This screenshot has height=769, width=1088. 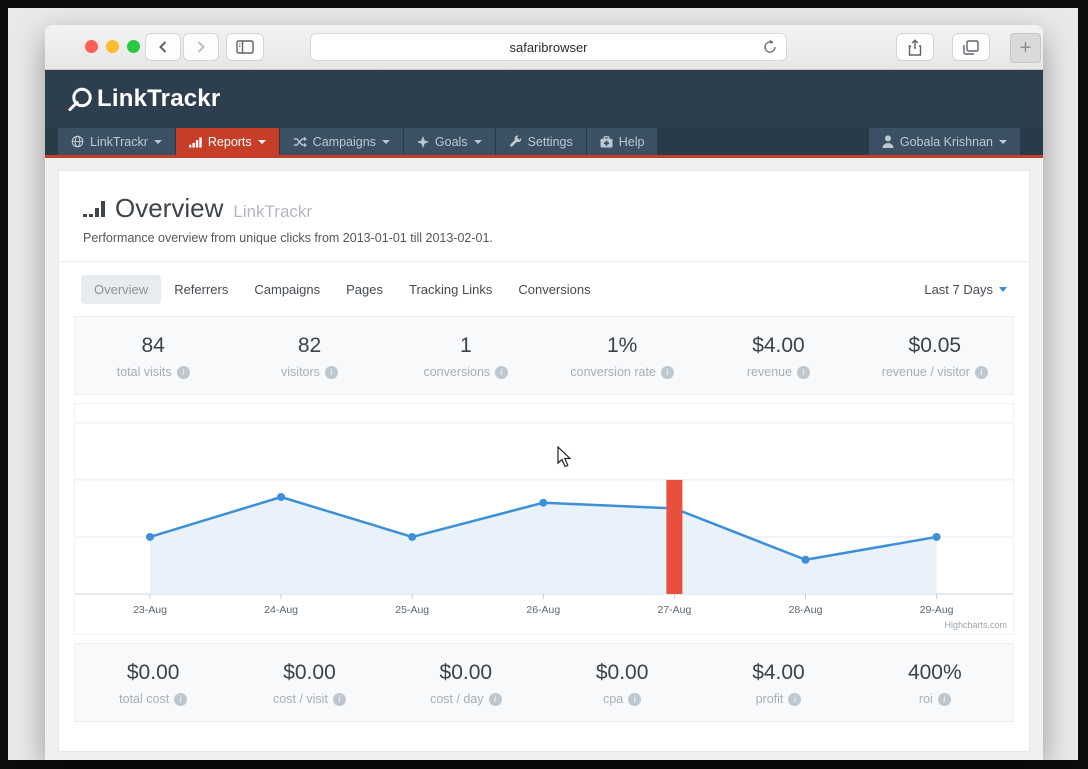 What do you see at coordinates (965, 289) in the screenshot?
I see `date-range-selector: Last 7 Days` at bounding box center [965, 289].